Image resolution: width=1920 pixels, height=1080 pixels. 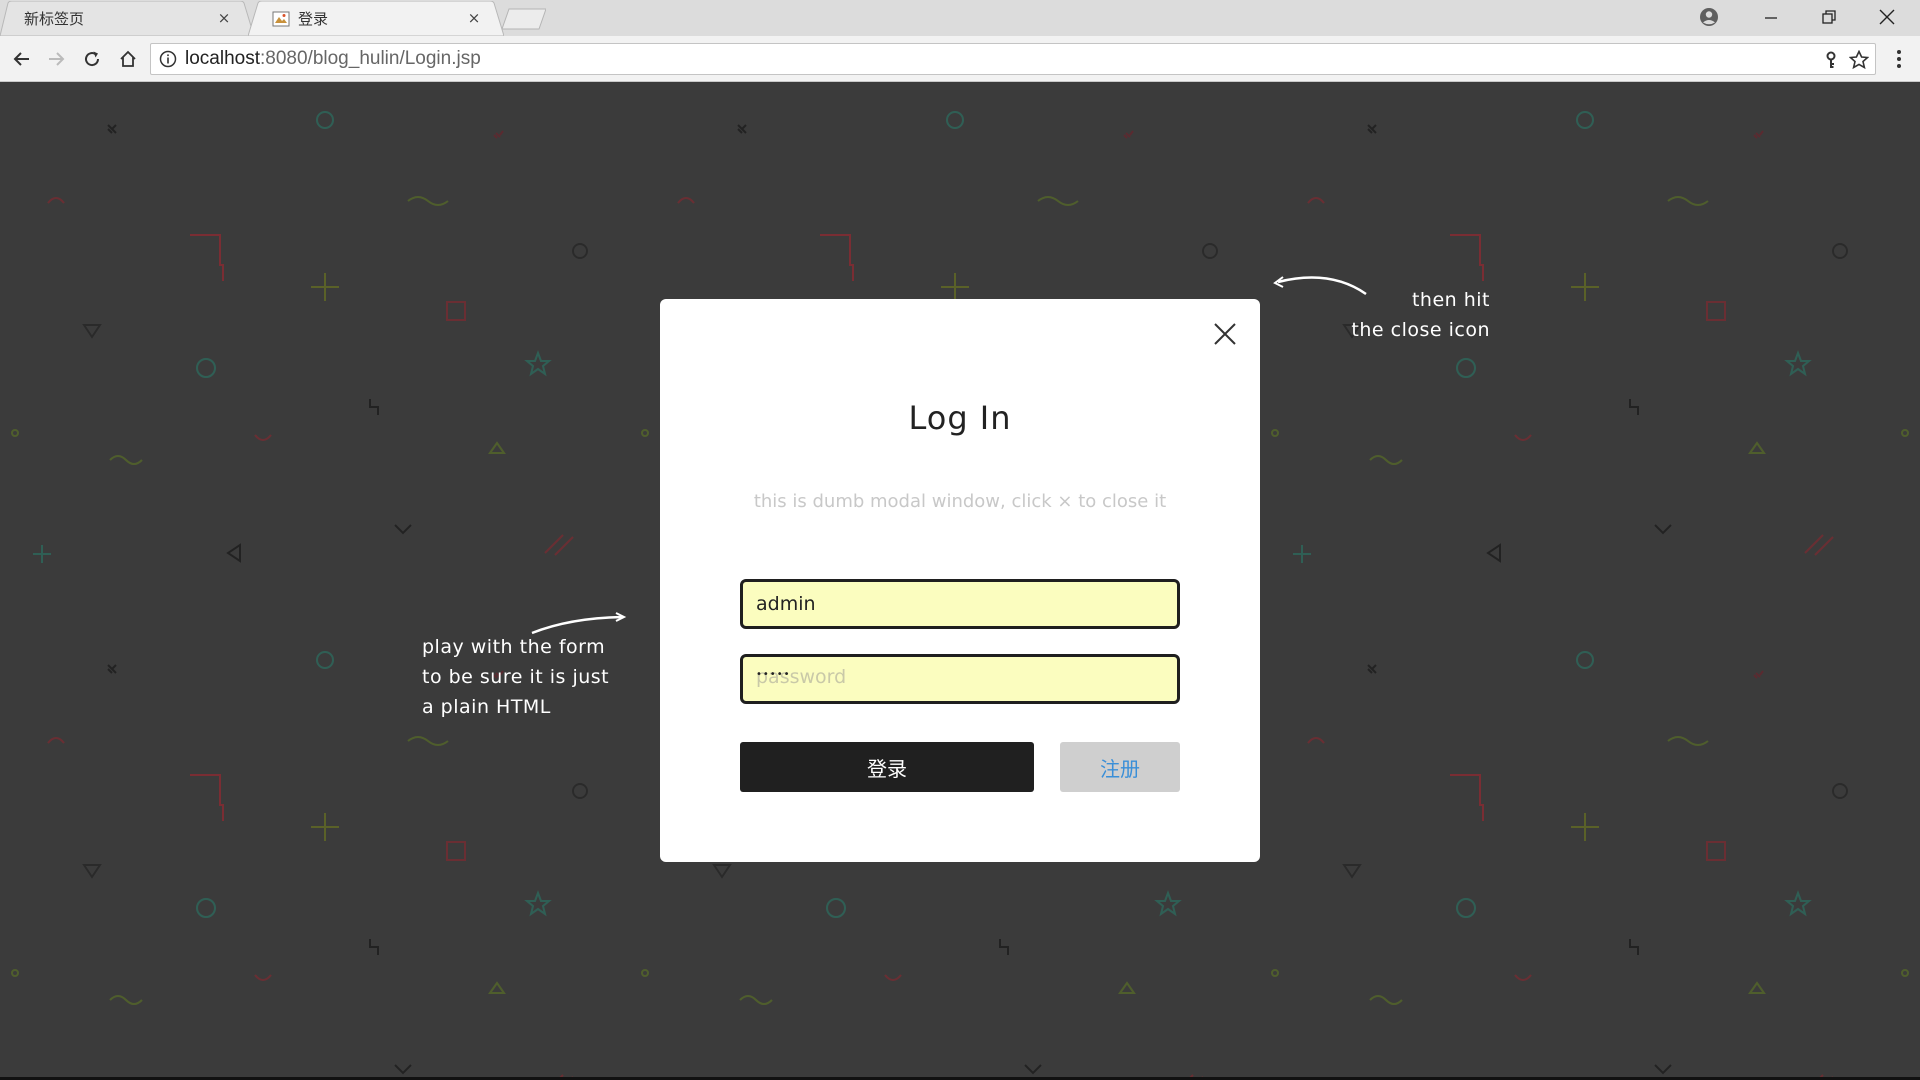 I want to click on hint-line: then hit, so click(x=1450, y=300).